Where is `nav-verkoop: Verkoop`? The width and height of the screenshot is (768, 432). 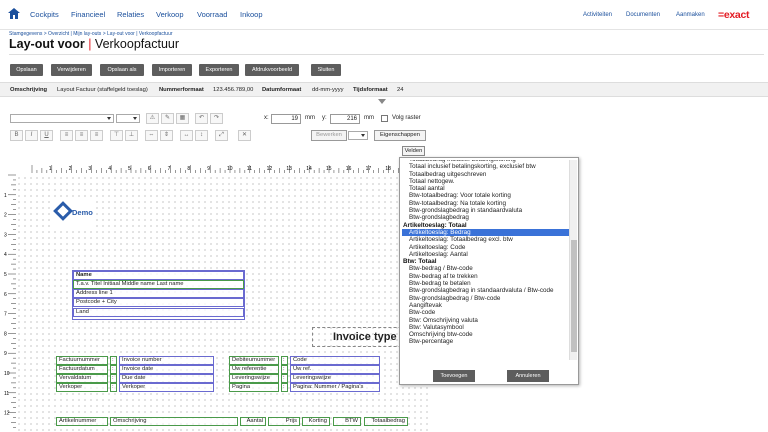
nav-verkoop: Verkoop is located at coordinates (170, 14).